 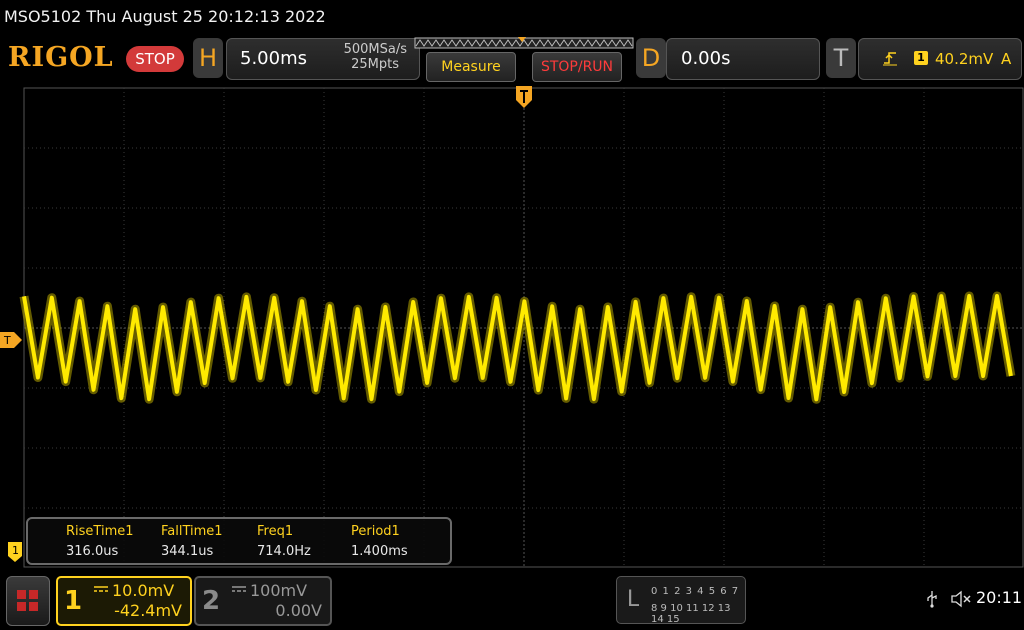 I want to click on measurement-name: RiseTime1, so click(x=100, y=531).